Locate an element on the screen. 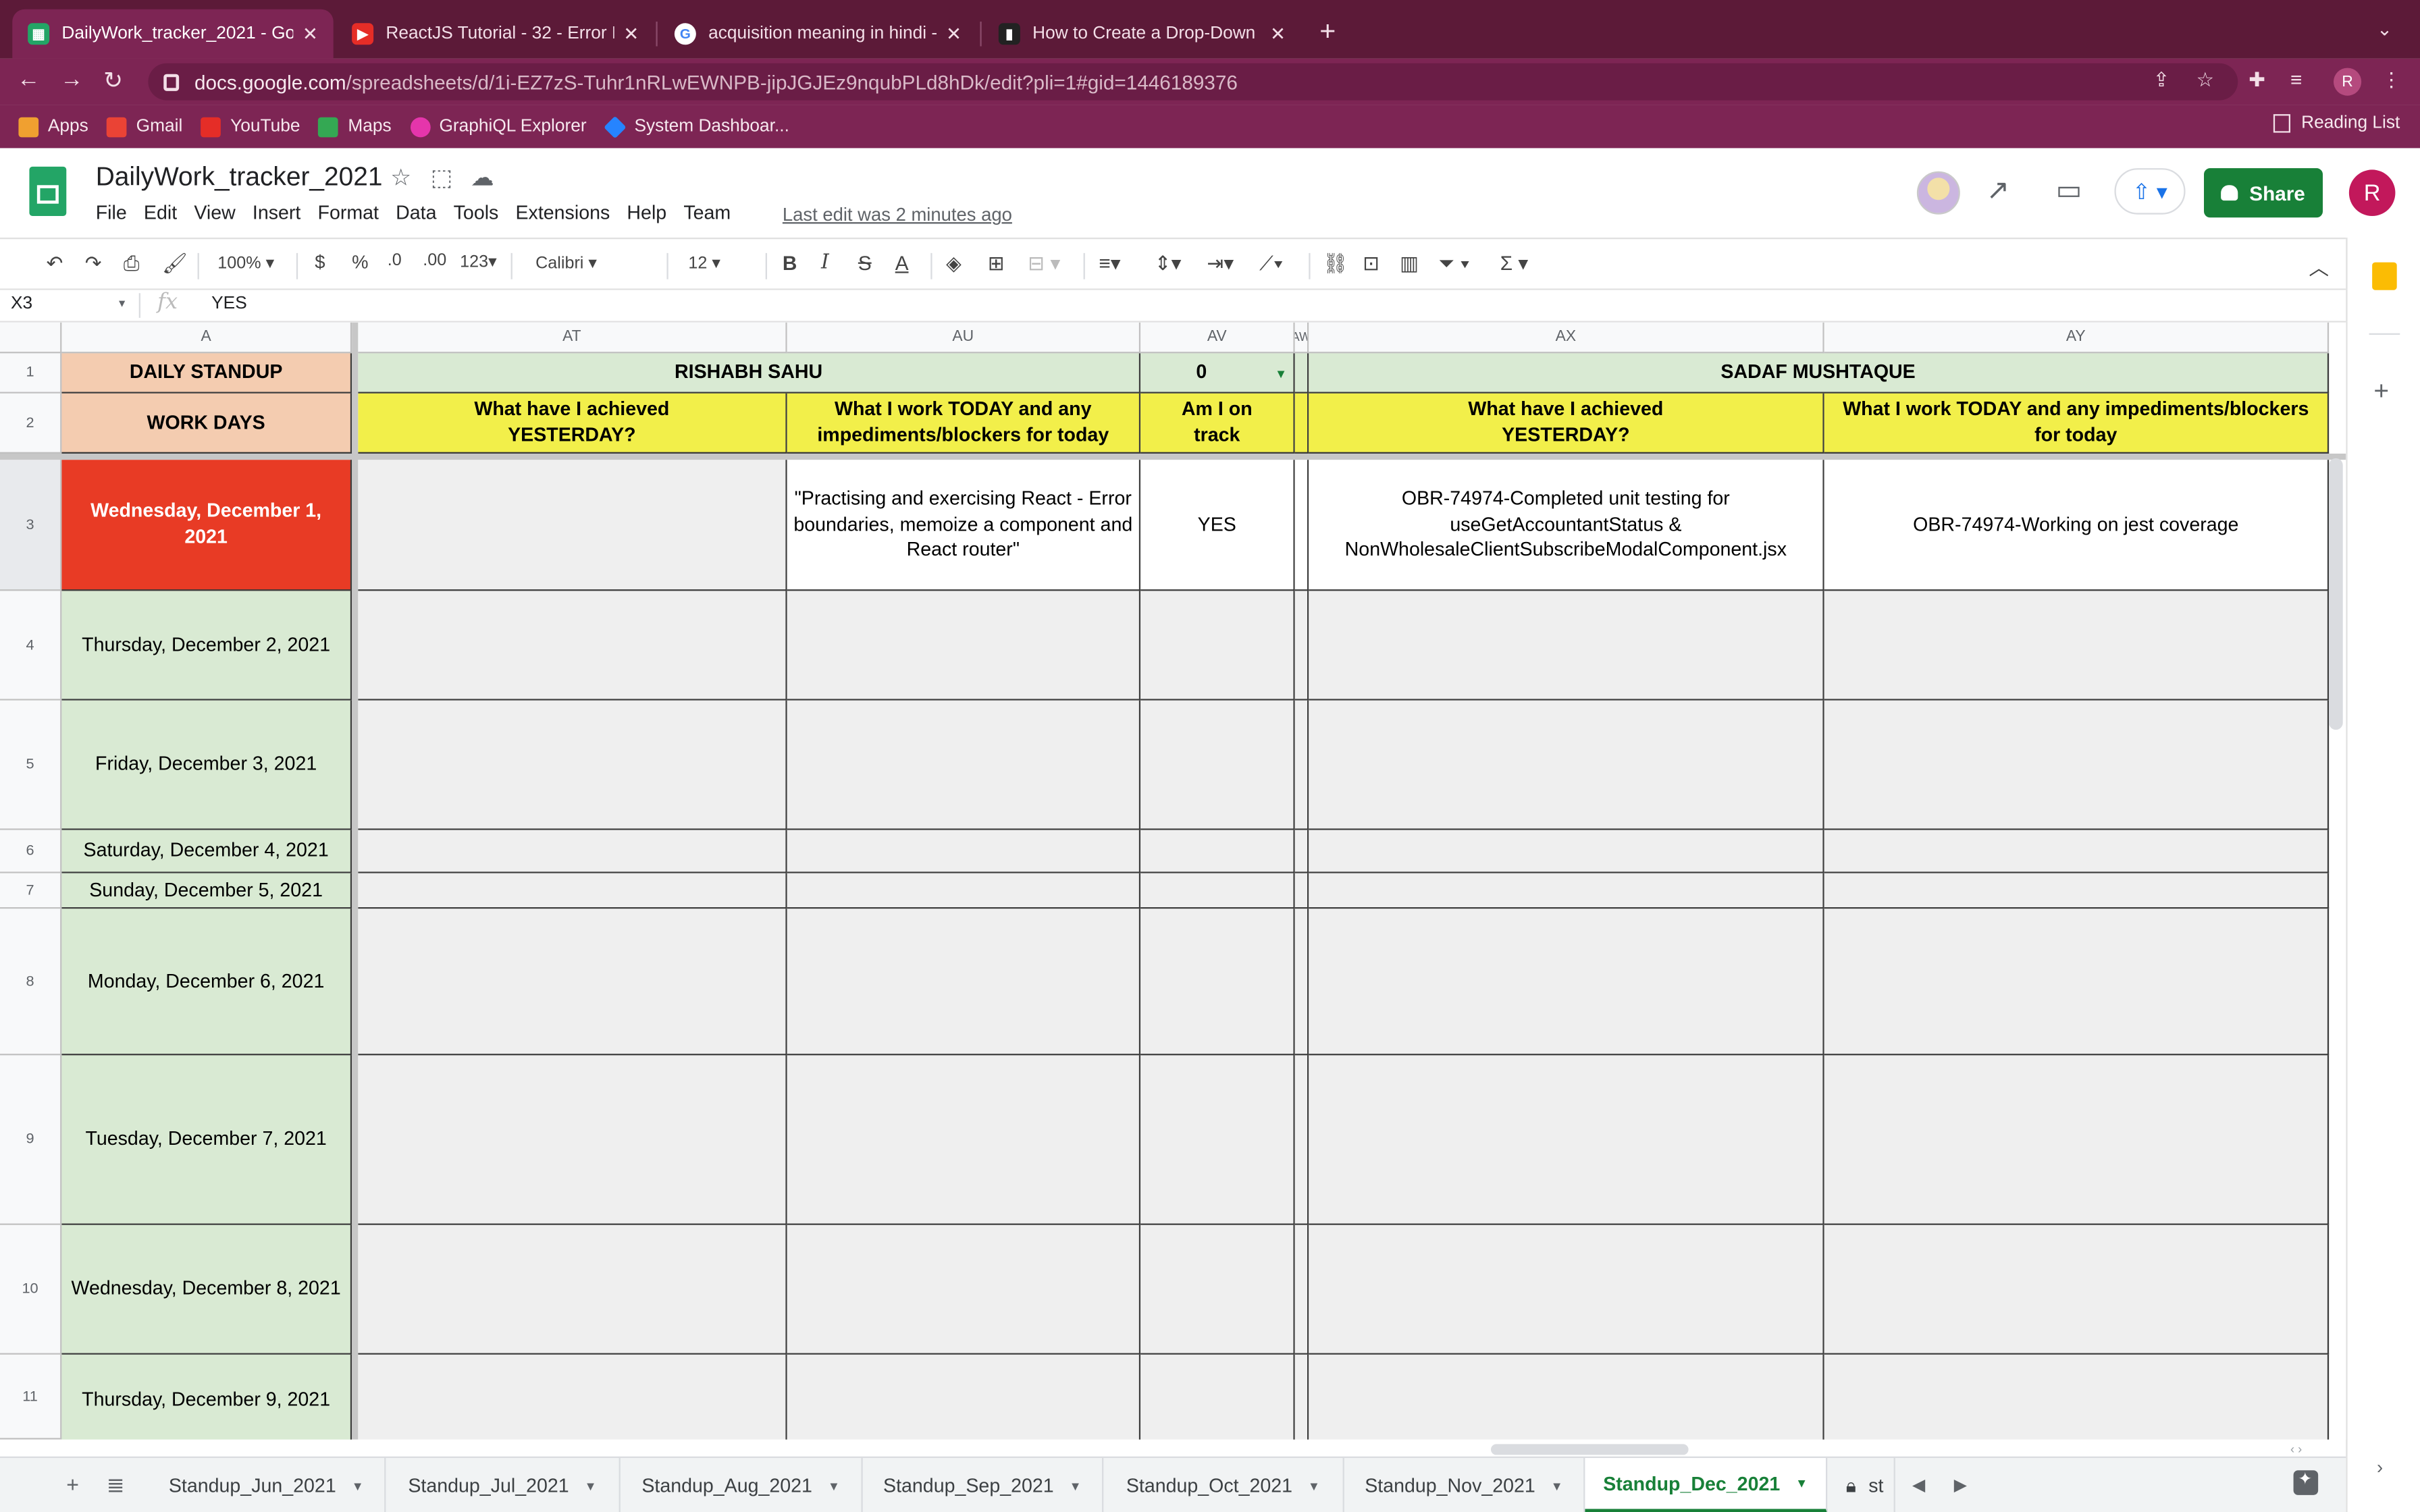 The width and height of the screenshot is (2420, 1512). bookmark-youtube: YouTube is located at coordinates (250, 126).